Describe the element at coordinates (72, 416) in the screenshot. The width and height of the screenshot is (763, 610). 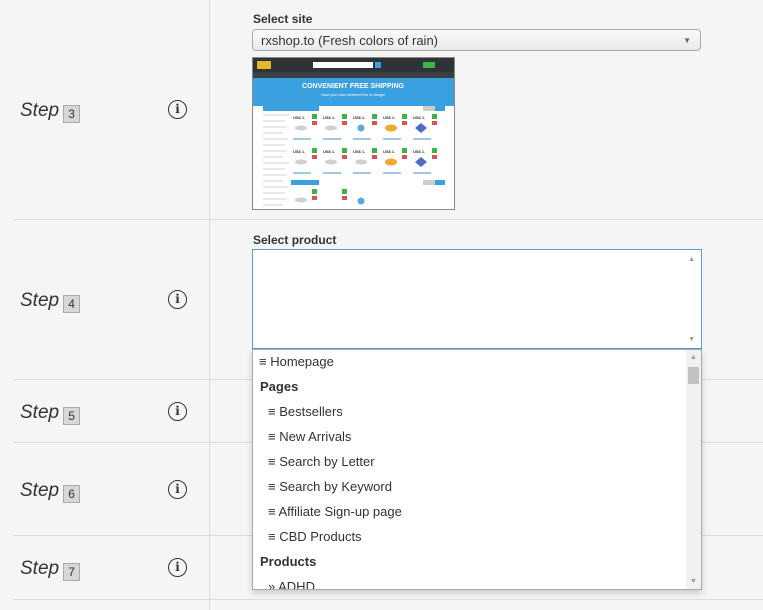
I see `step-number-badge: 5` at that location.